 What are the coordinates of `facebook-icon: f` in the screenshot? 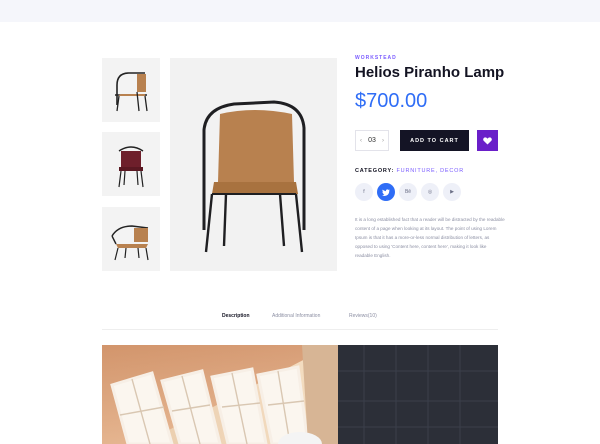 It's located at (364, 192).